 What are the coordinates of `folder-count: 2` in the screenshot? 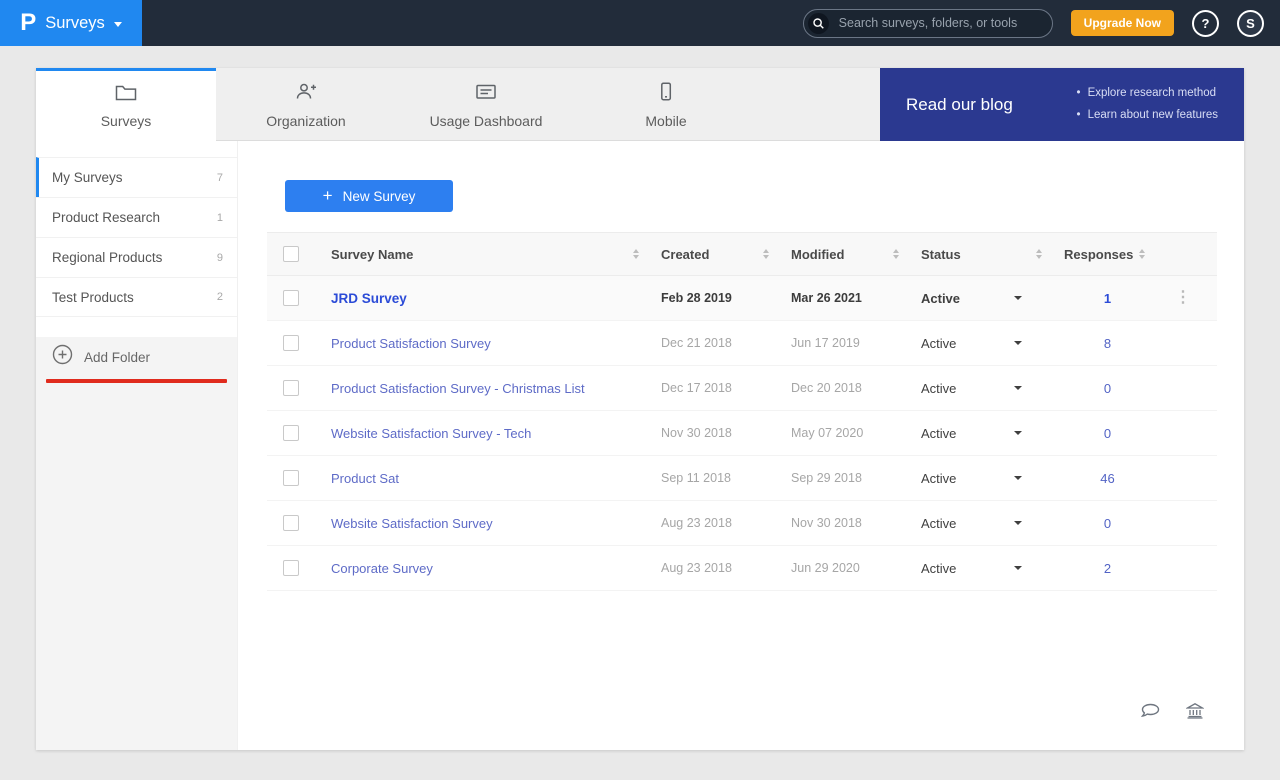 It's located at (219, 297).